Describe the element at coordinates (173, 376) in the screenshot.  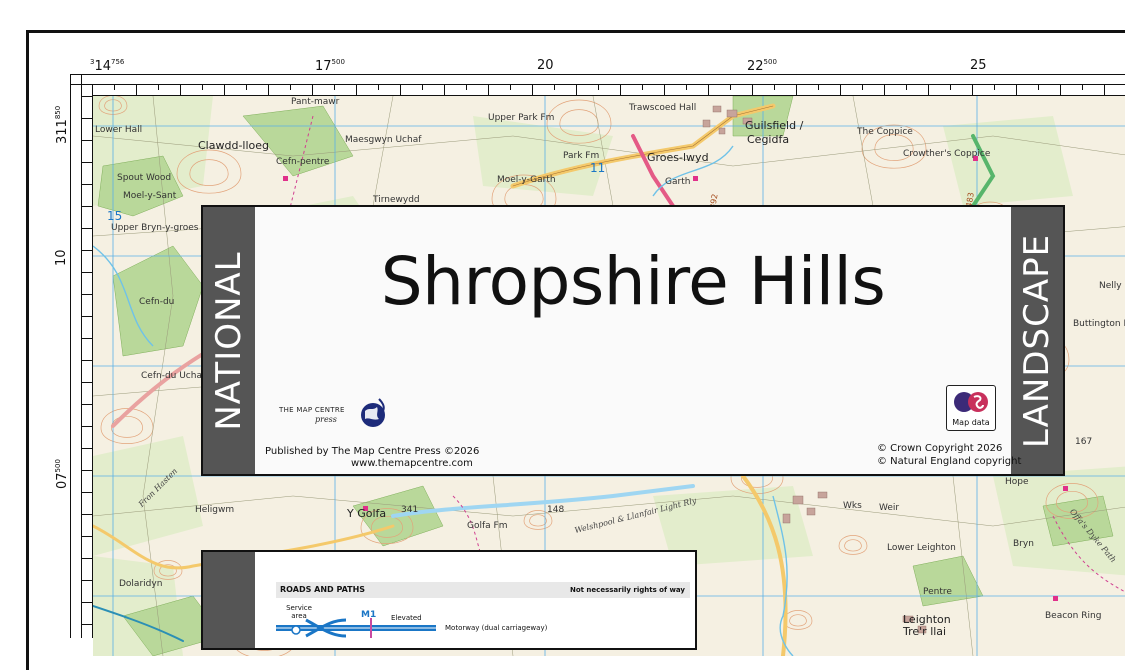
I see `place-cefn-du-uchaf: Cefn-du Uchaf` at that location.